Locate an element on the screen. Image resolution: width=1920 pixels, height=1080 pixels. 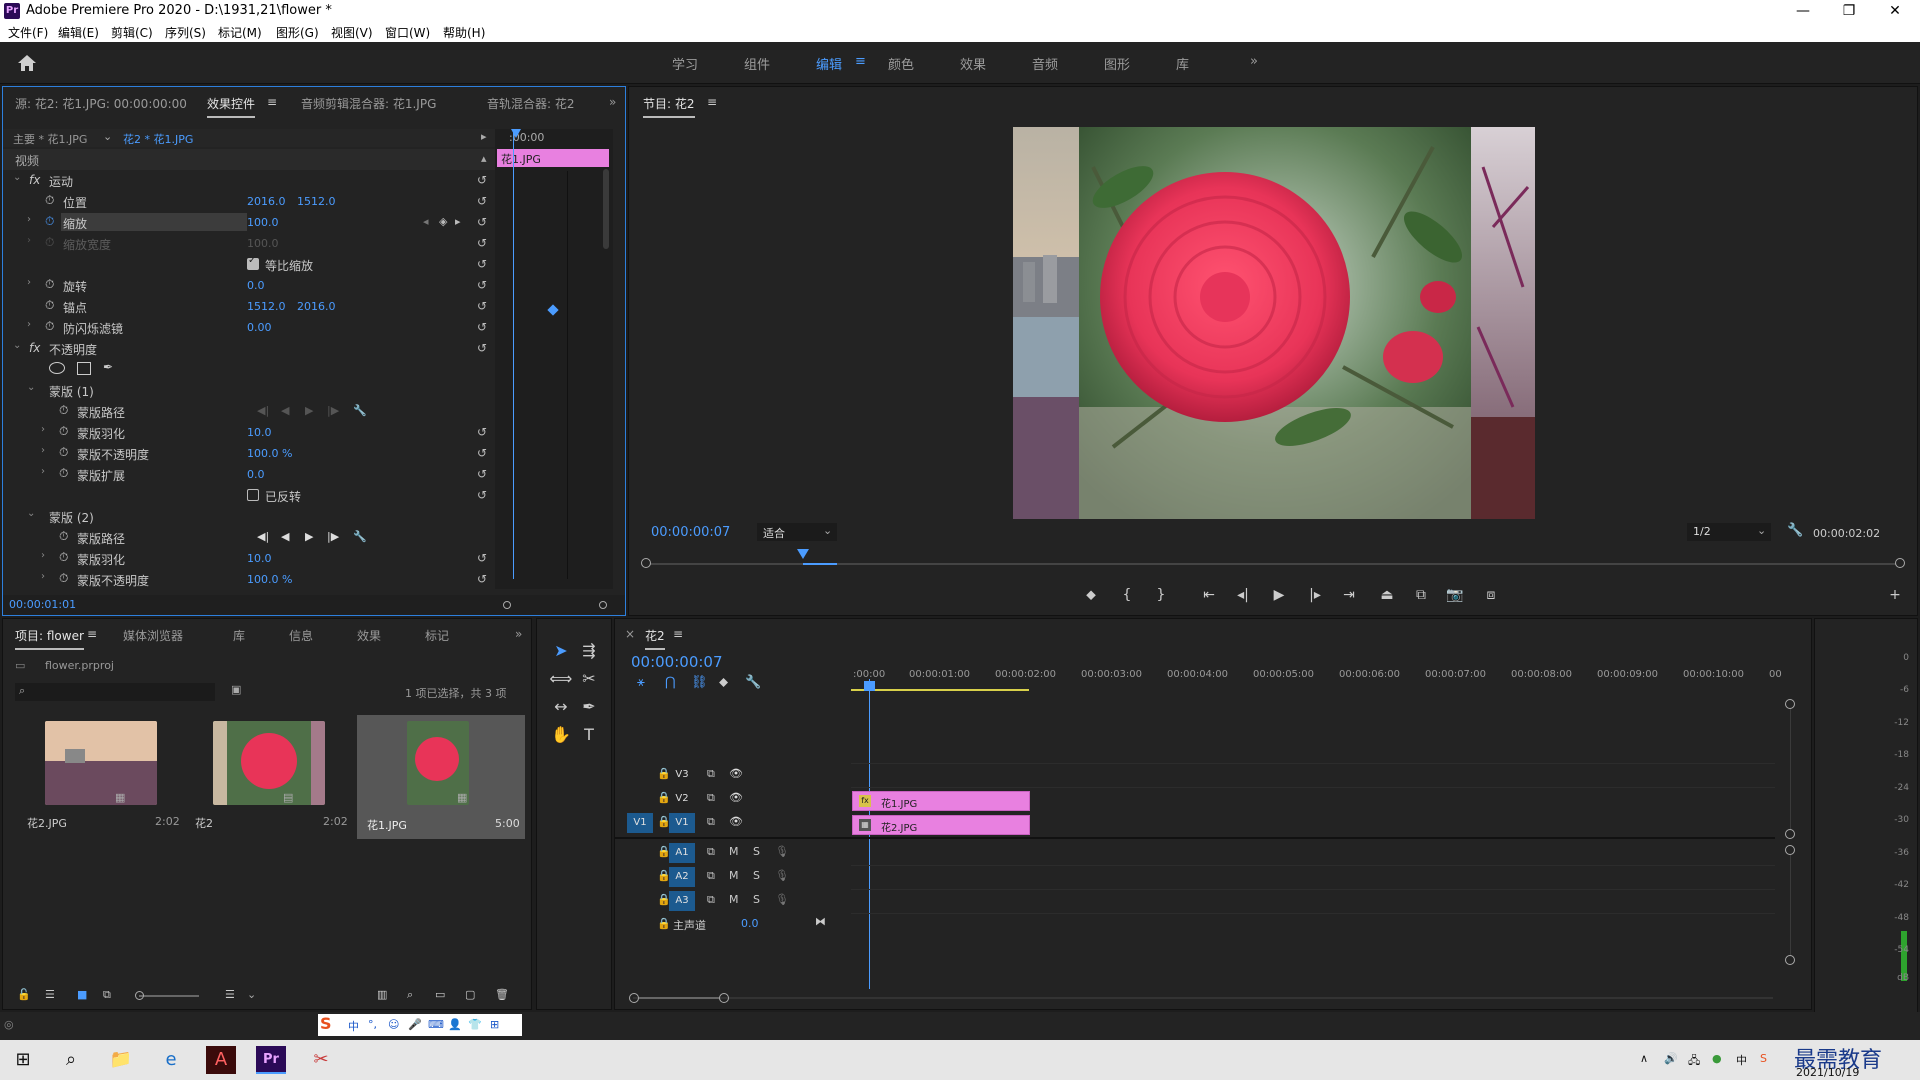
extract-icon: ⧉ is located at coordinates (1421, 595).